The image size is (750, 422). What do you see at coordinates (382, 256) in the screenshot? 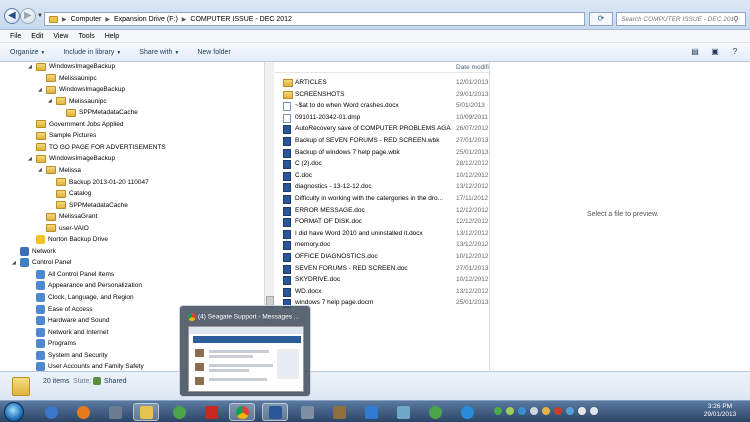
I see `file-row: OFFICE DIAGNOSTICS.doc 10/12/2012` at bounding box center [382, 256].